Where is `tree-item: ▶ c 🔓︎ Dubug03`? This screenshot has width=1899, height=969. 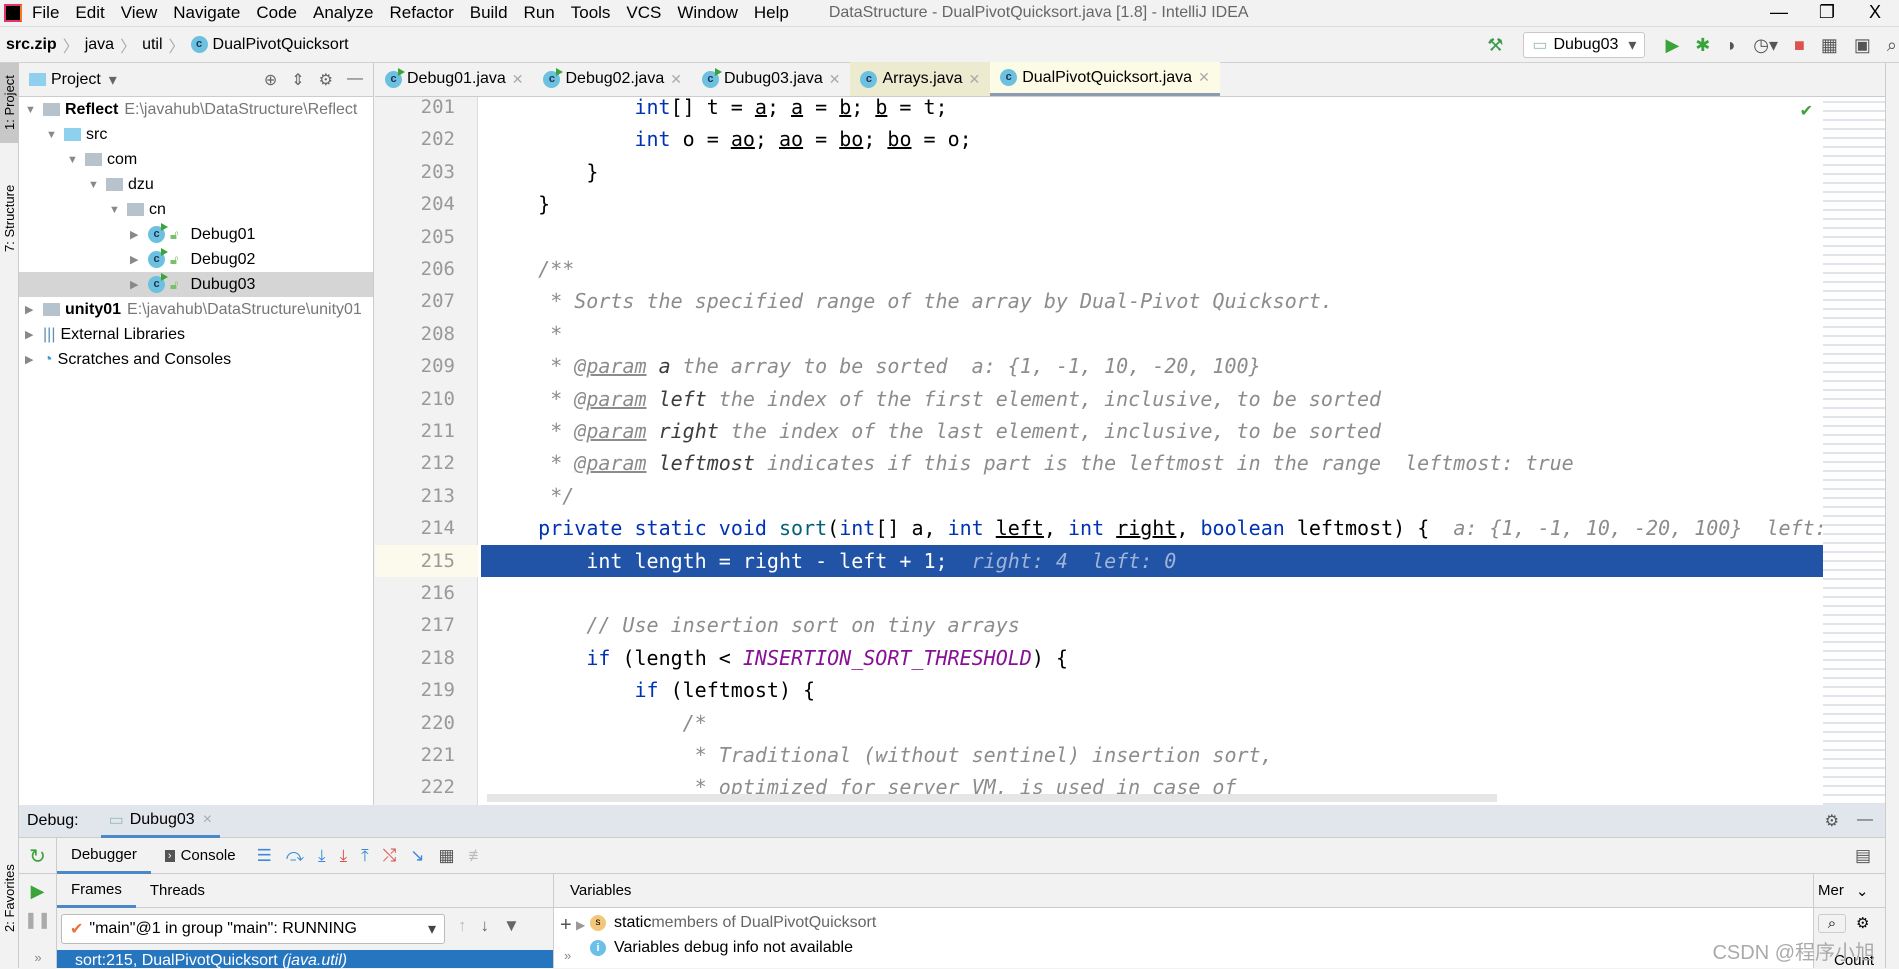
tree-item: ▶ c 🔓︎ Dubug03 is located at coordinates (196, 284).